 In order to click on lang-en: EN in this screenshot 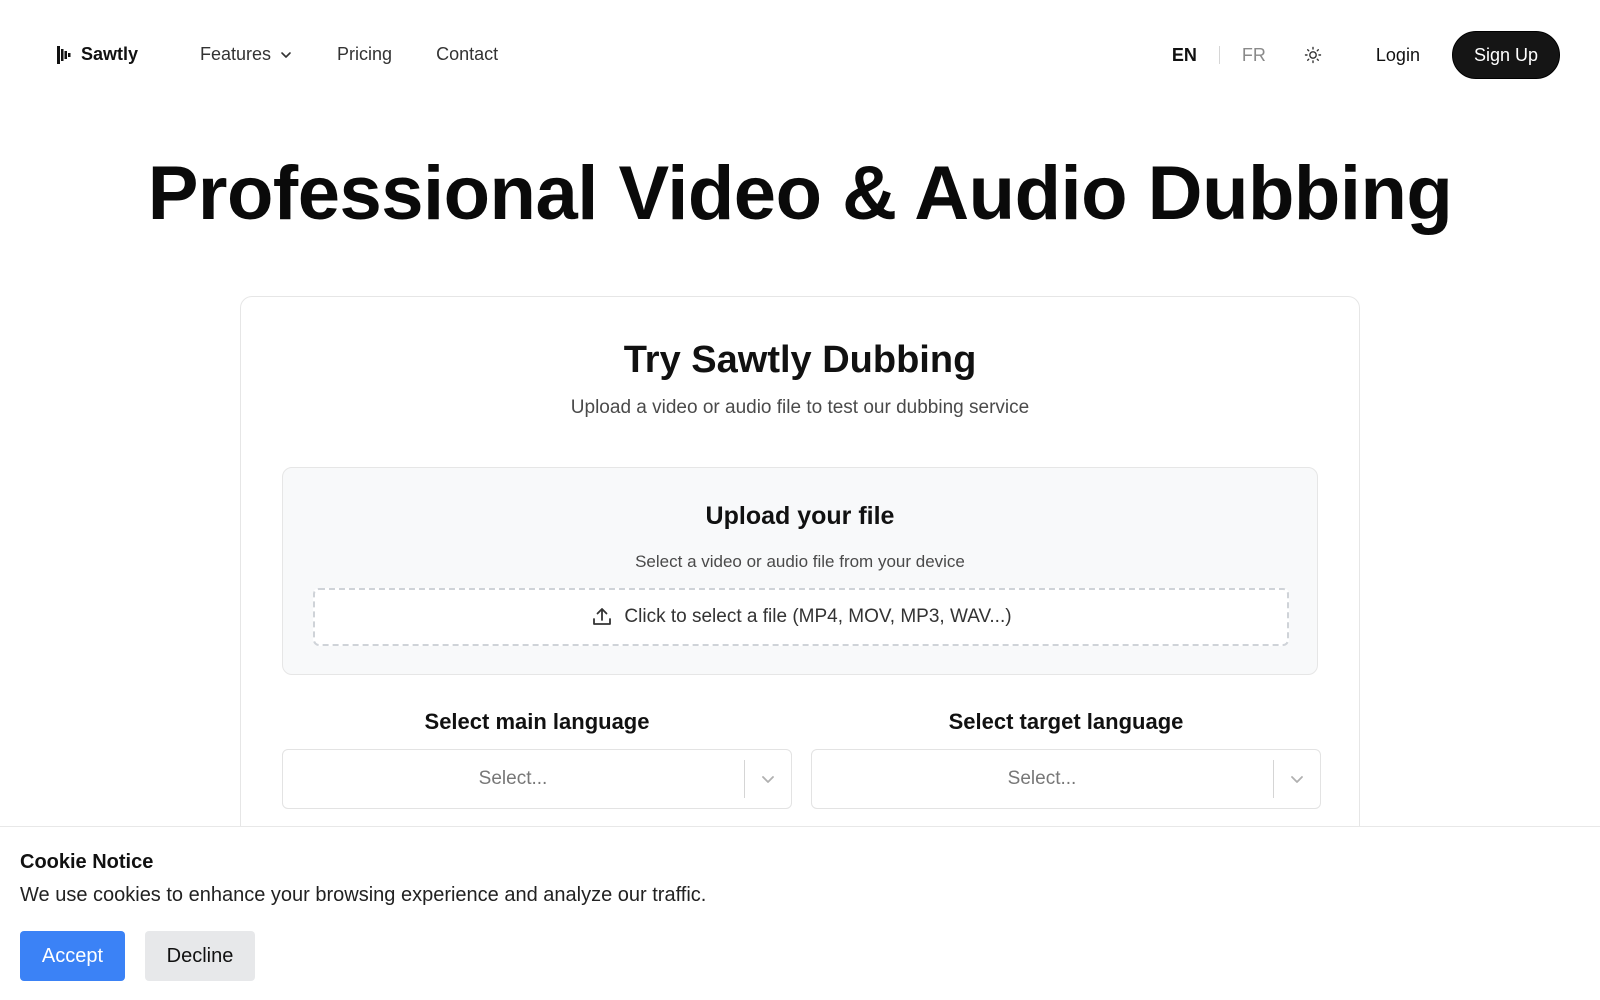, I will do `click(1184, 55)`.